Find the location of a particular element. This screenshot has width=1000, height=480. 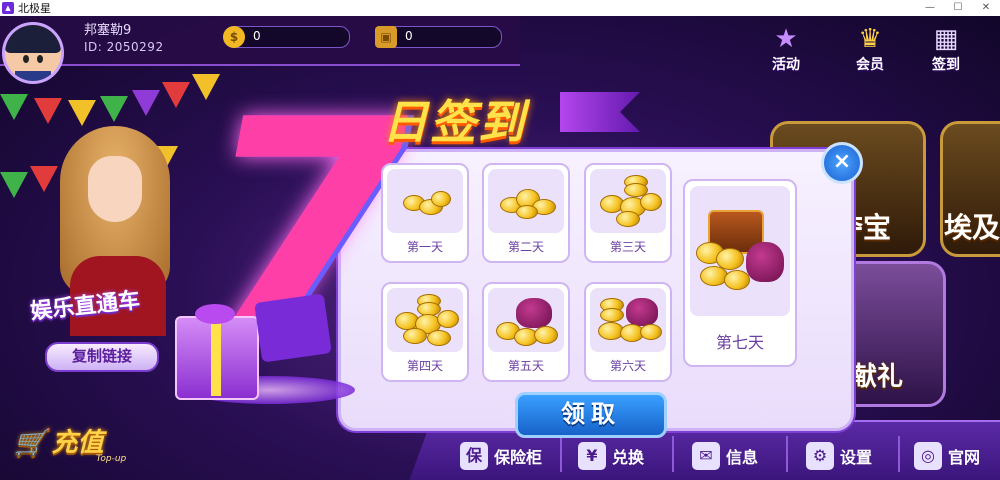

modal-title: 日签到 is located at coordinates (454, 122).